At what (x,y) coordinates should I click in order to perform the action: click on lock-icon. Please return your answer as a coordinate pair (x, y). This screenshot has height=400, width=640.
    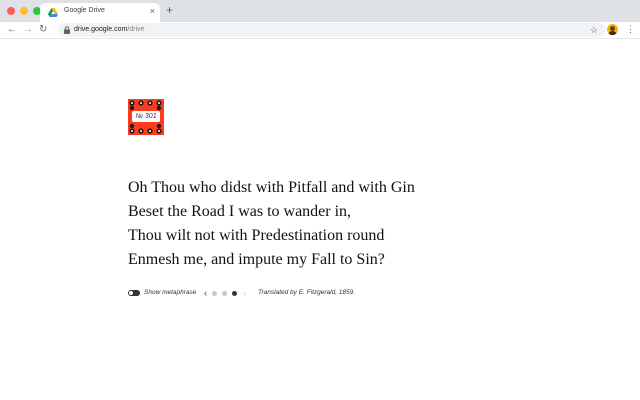
    Looking at the image, I should click on (67, 30).